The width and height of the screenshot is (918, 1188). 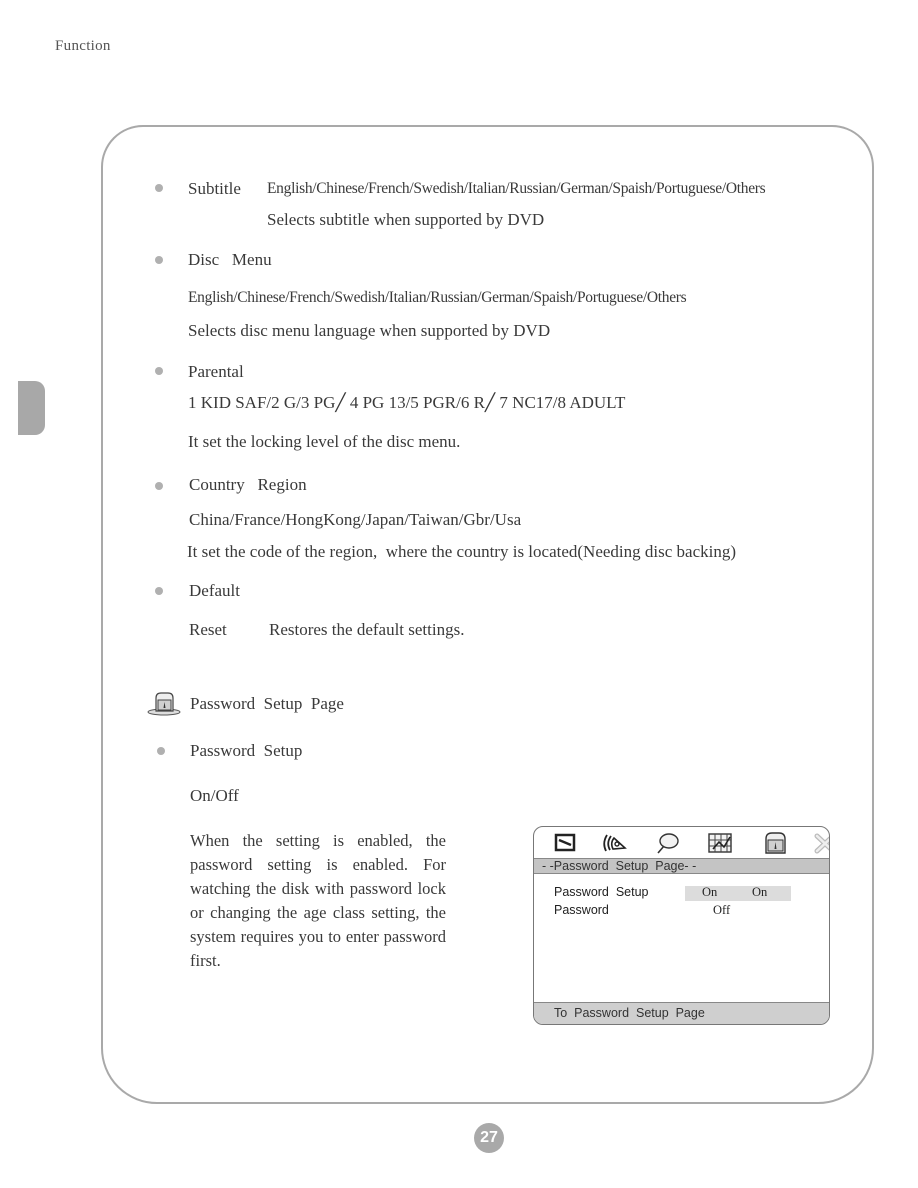 What do you see at coordinates (489, 1138) in the screenshot?
I see `page-number-badge: 27` at bounding box center [489, 1138].